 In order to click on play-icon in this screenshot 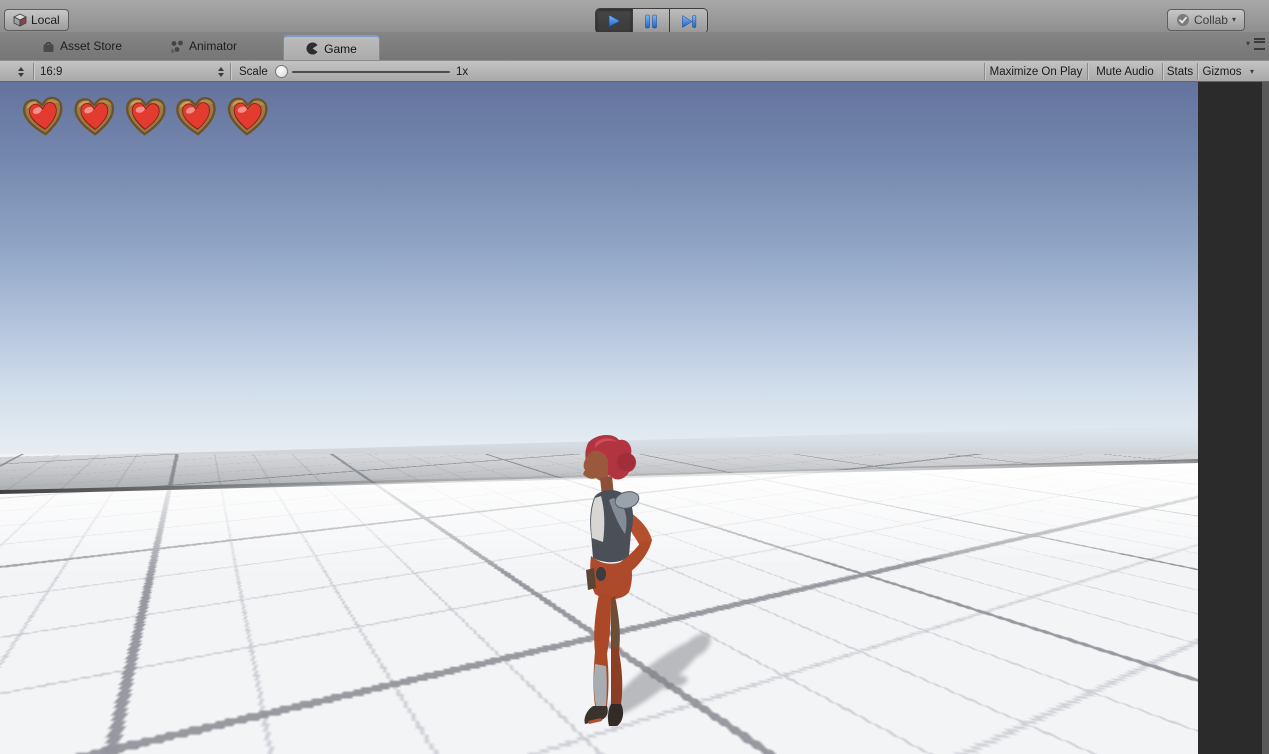, I will do `click(614, 21)`.